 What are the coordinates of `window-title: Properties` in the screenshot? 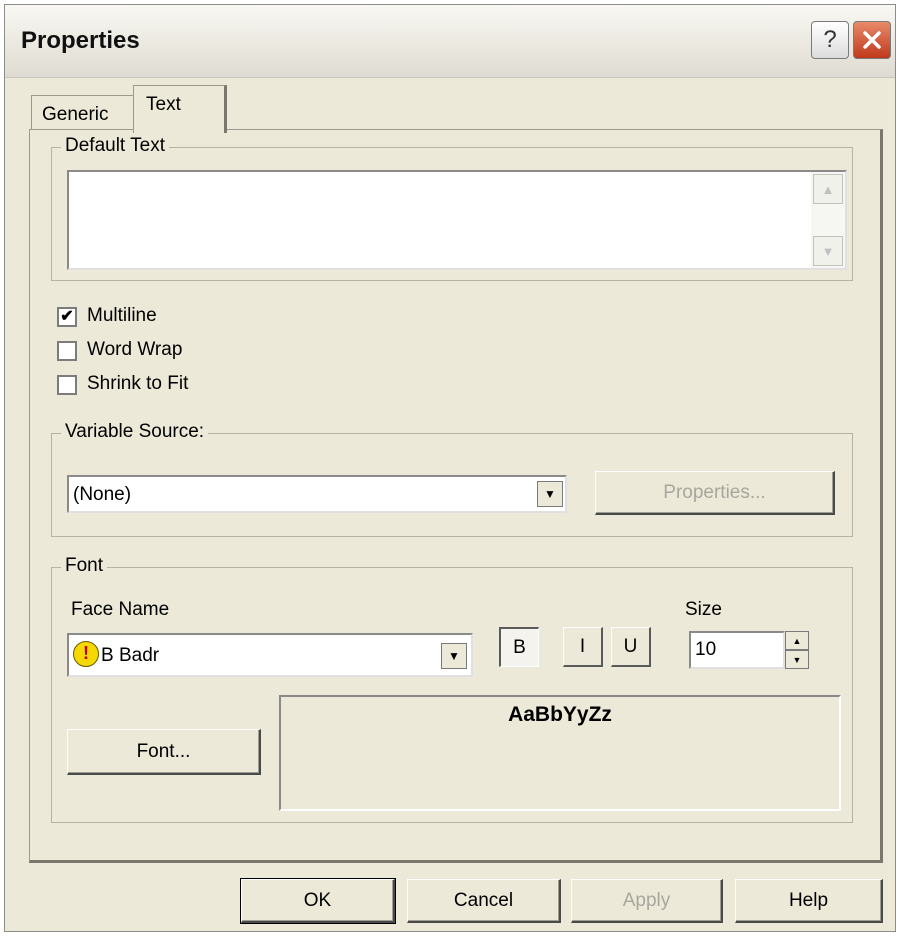 It's located at (80, 40).